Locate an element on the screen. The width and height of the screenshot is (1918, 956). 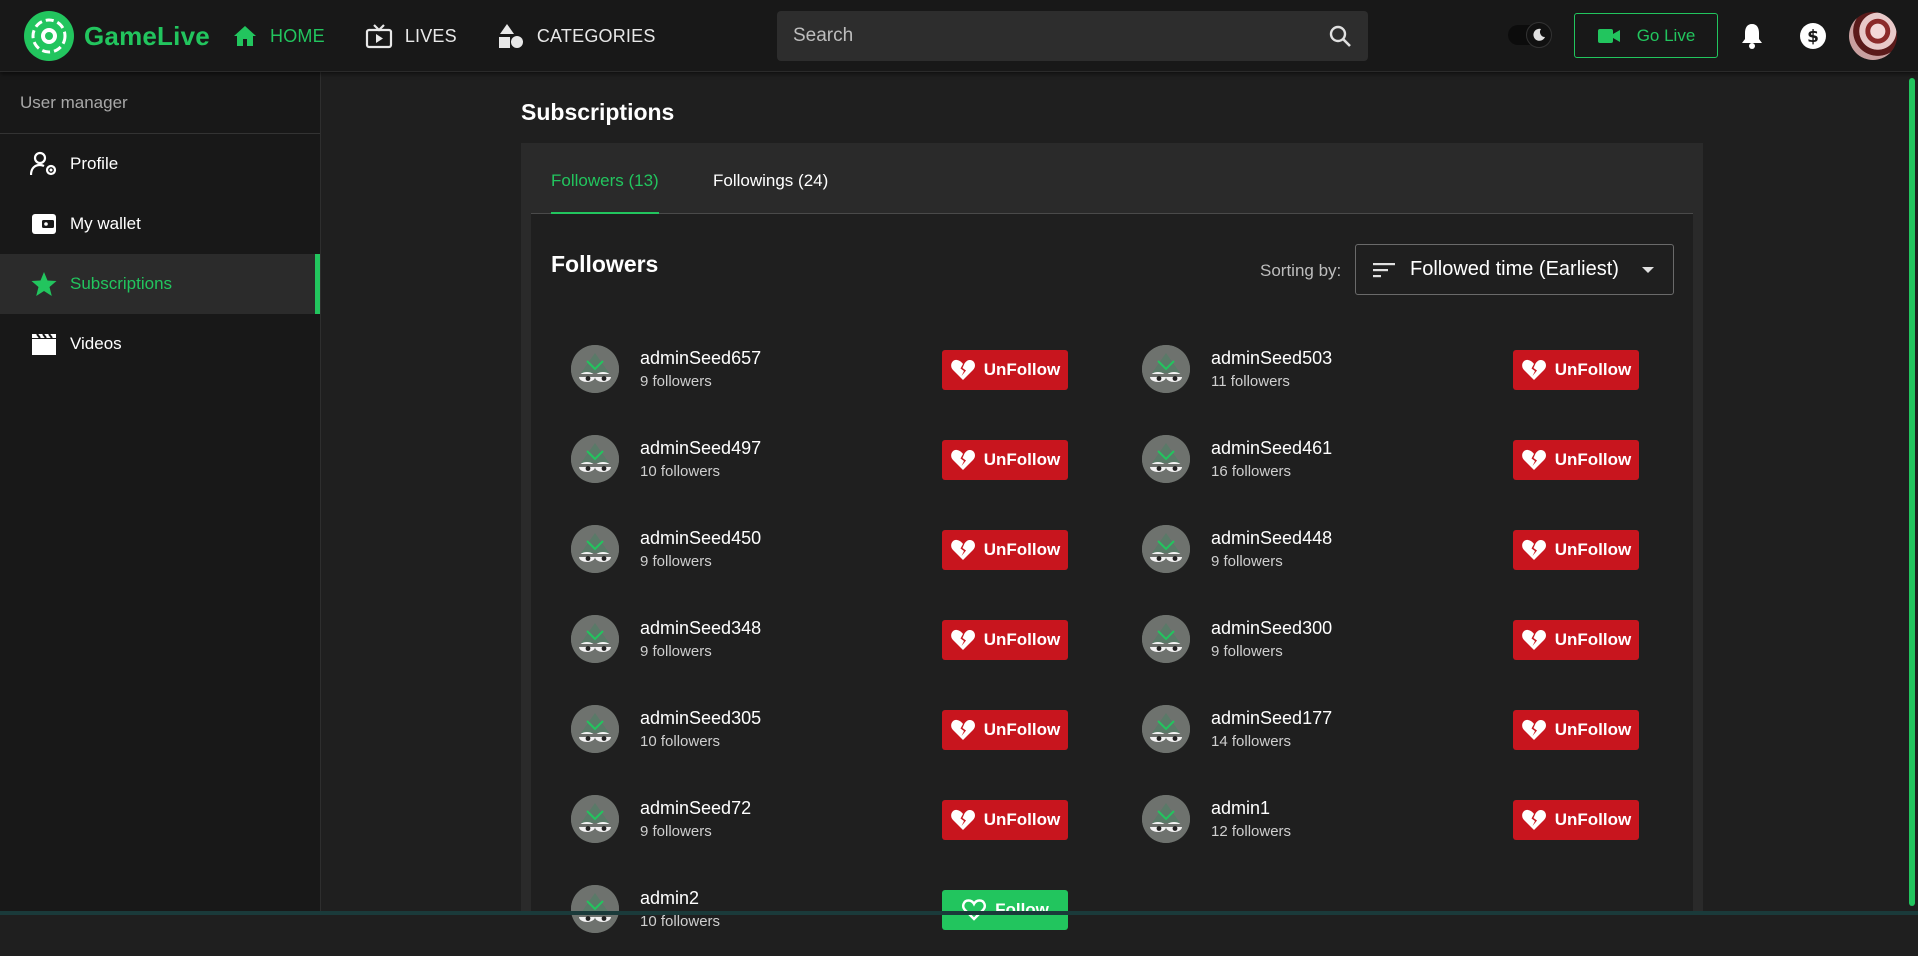
theme-toggle is located at coordinates (1530, 35).